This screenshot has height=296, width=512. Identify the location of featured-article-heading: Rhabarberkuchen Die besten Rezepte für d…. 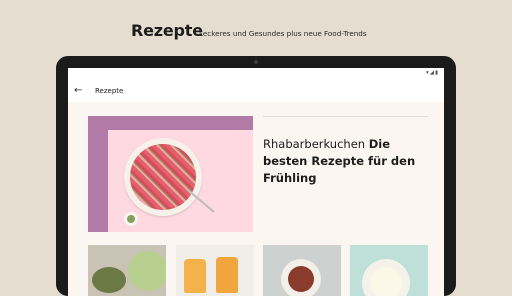
(348, 161).